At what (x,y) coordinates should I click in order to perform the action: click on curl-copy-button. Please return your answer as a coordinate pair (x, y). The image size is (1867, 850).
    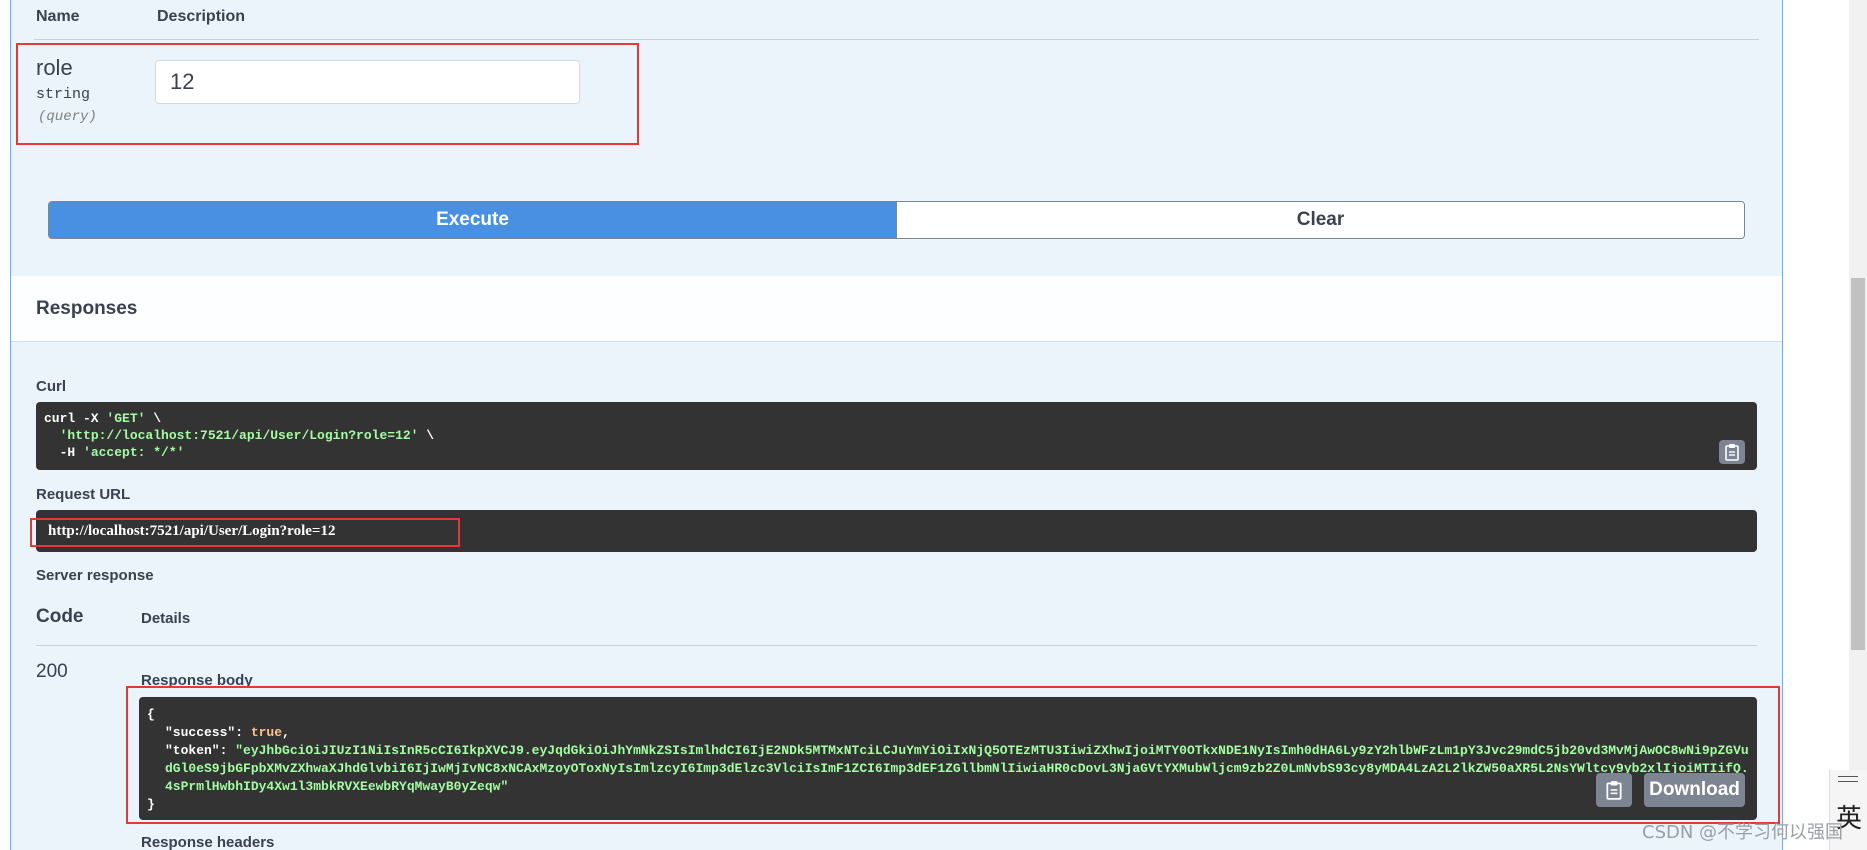
    Looking at the image, I should click on (1732, 452).